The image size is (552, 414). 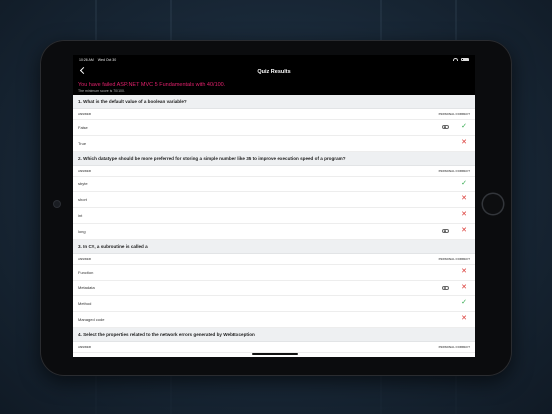 I want to click on nav-bar: Quiz Results, so click(x=274, y=72).